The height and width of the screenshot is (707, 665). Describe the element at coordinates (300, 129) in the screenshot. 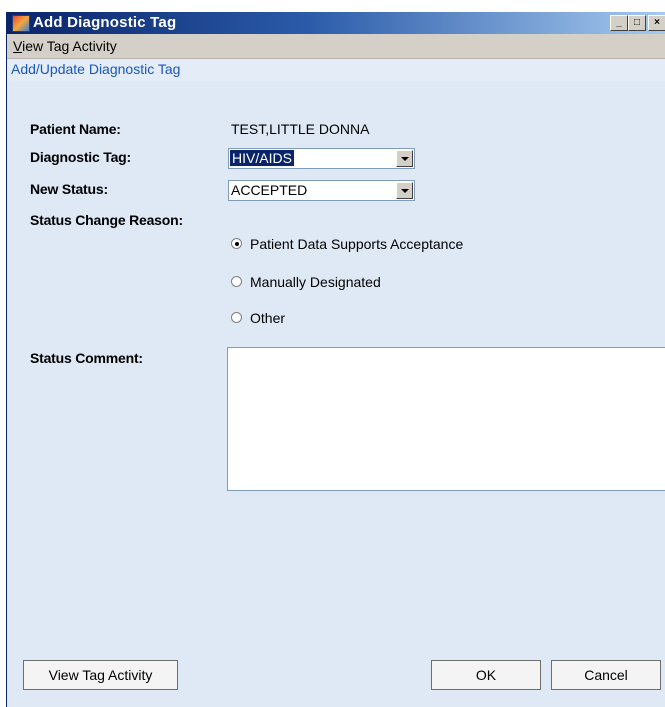

I see `patient-name-value: TEST,LITTLE DONNA` at that location.